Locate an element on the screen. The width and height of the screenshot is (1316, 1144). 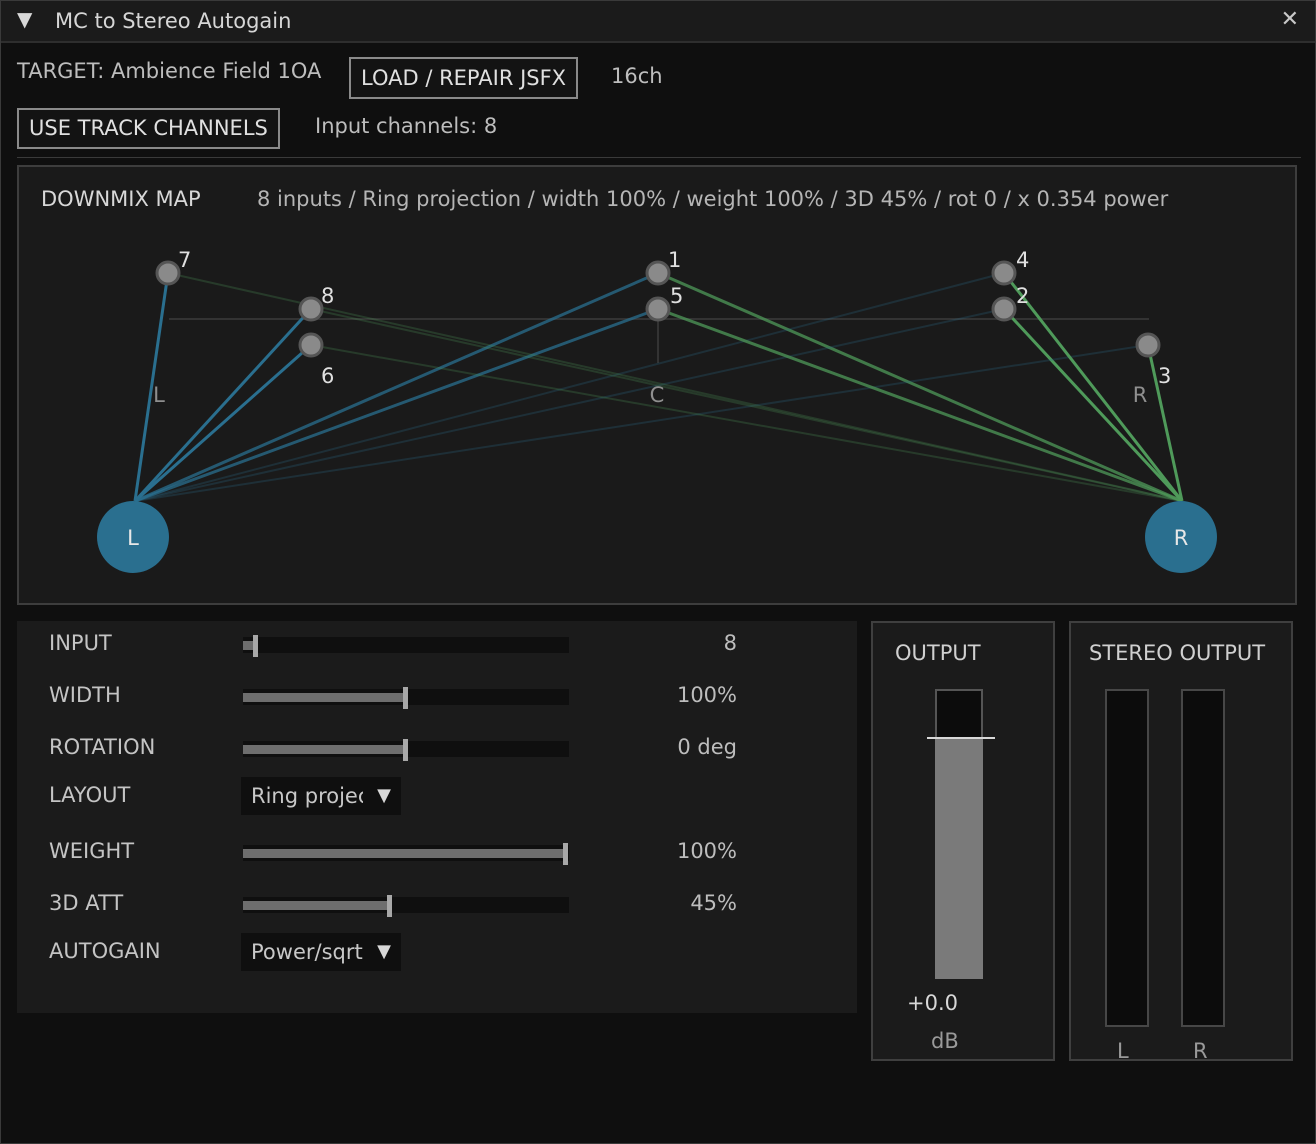
input-node-label-4: 4 is located at coordinates (1022, 260).